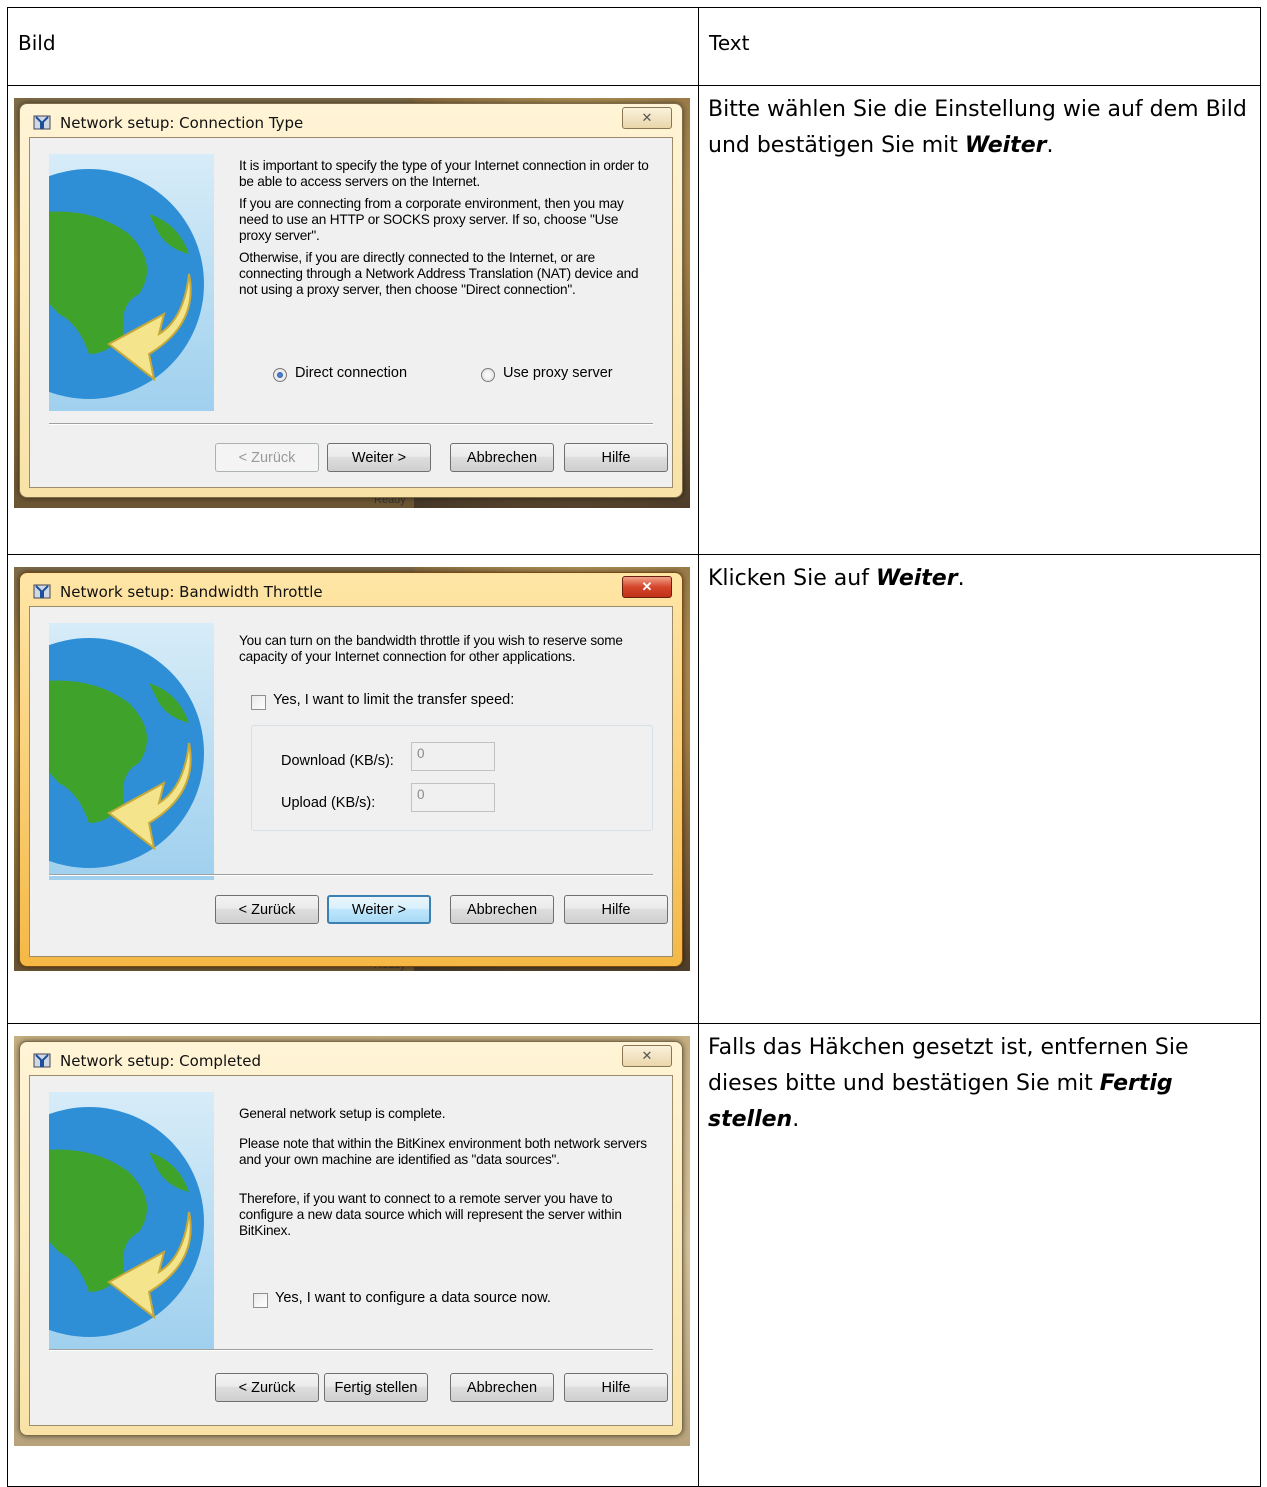  What do you see at coordinates (37, 43) in the screenshot?
I see `header-image-label: Bild` at bounding box center [37, 43].